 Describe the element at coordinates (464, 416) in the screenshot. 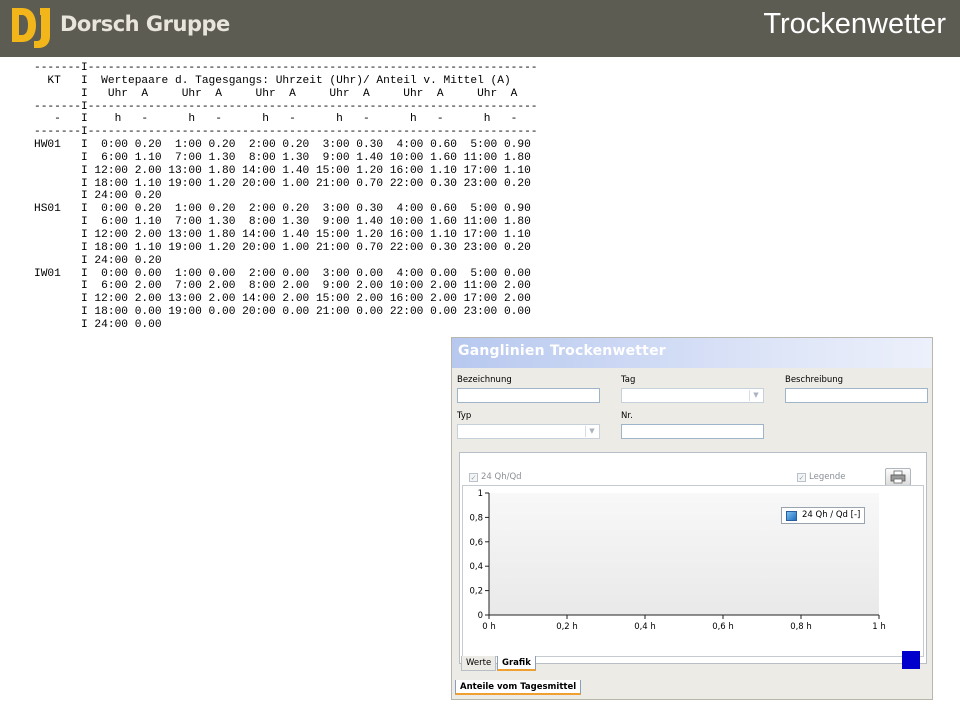

I see `typ-label: Typ` at that location.